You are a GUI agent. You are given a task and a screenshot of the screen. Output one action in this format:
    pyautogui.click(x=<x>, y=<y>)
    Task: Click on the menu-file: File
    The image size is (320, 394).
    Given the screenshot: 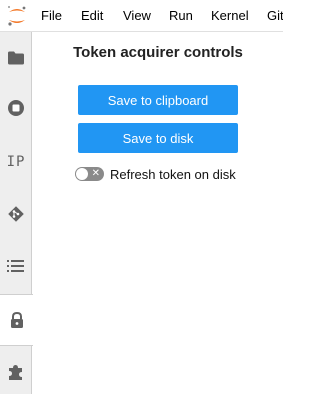 What is the action you would take?
    pyautogui.click(x=51, y=16)
    